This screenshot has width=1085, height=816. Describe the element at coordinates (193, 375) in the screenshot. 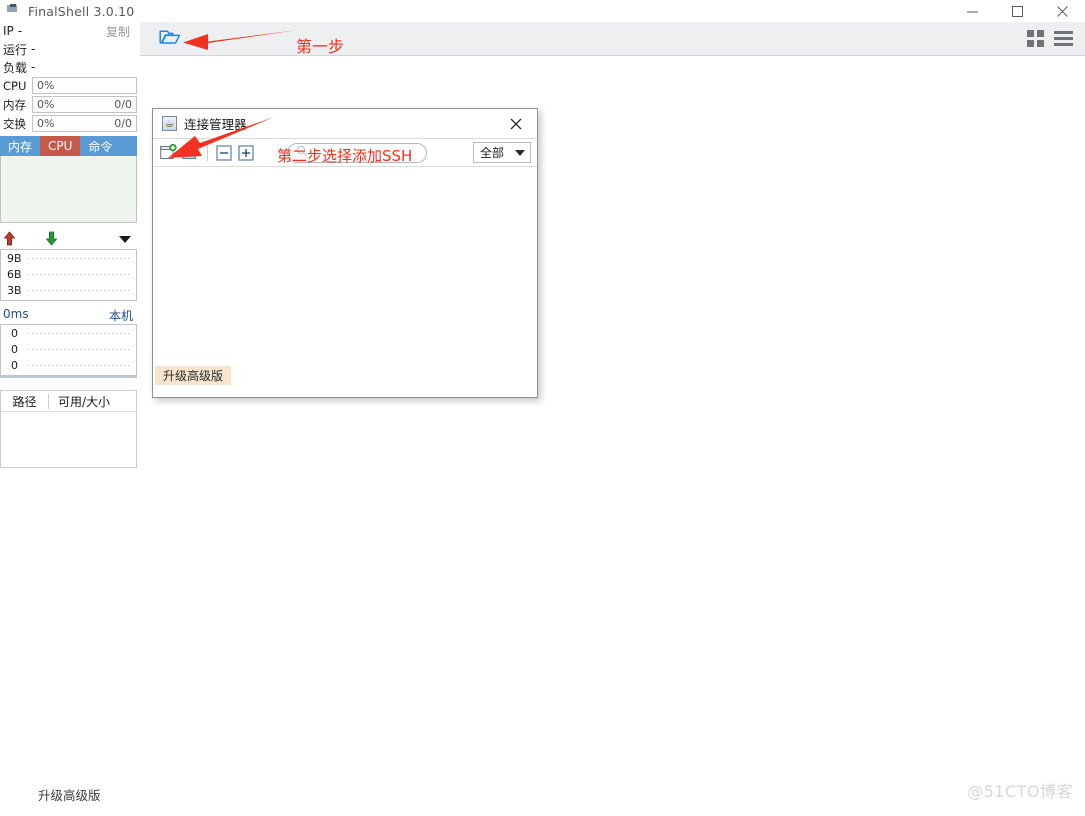

I see `dialog-upgrade-button: 升级高级版` at that location.